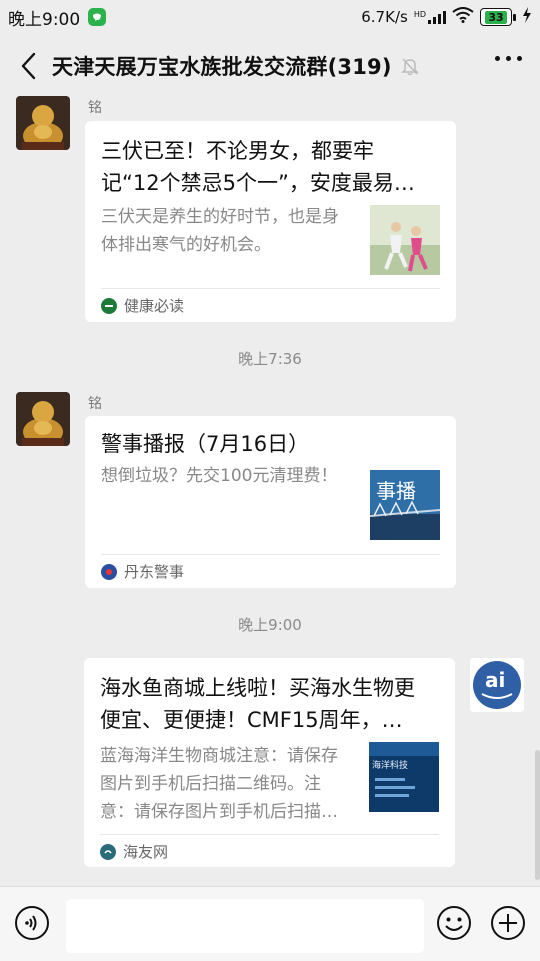 The width and height of the screenshot is (540, 961). Describe the element at coordinates (405, 505) in the screenshot. I see `article-thumbnail: 事播` at that location.